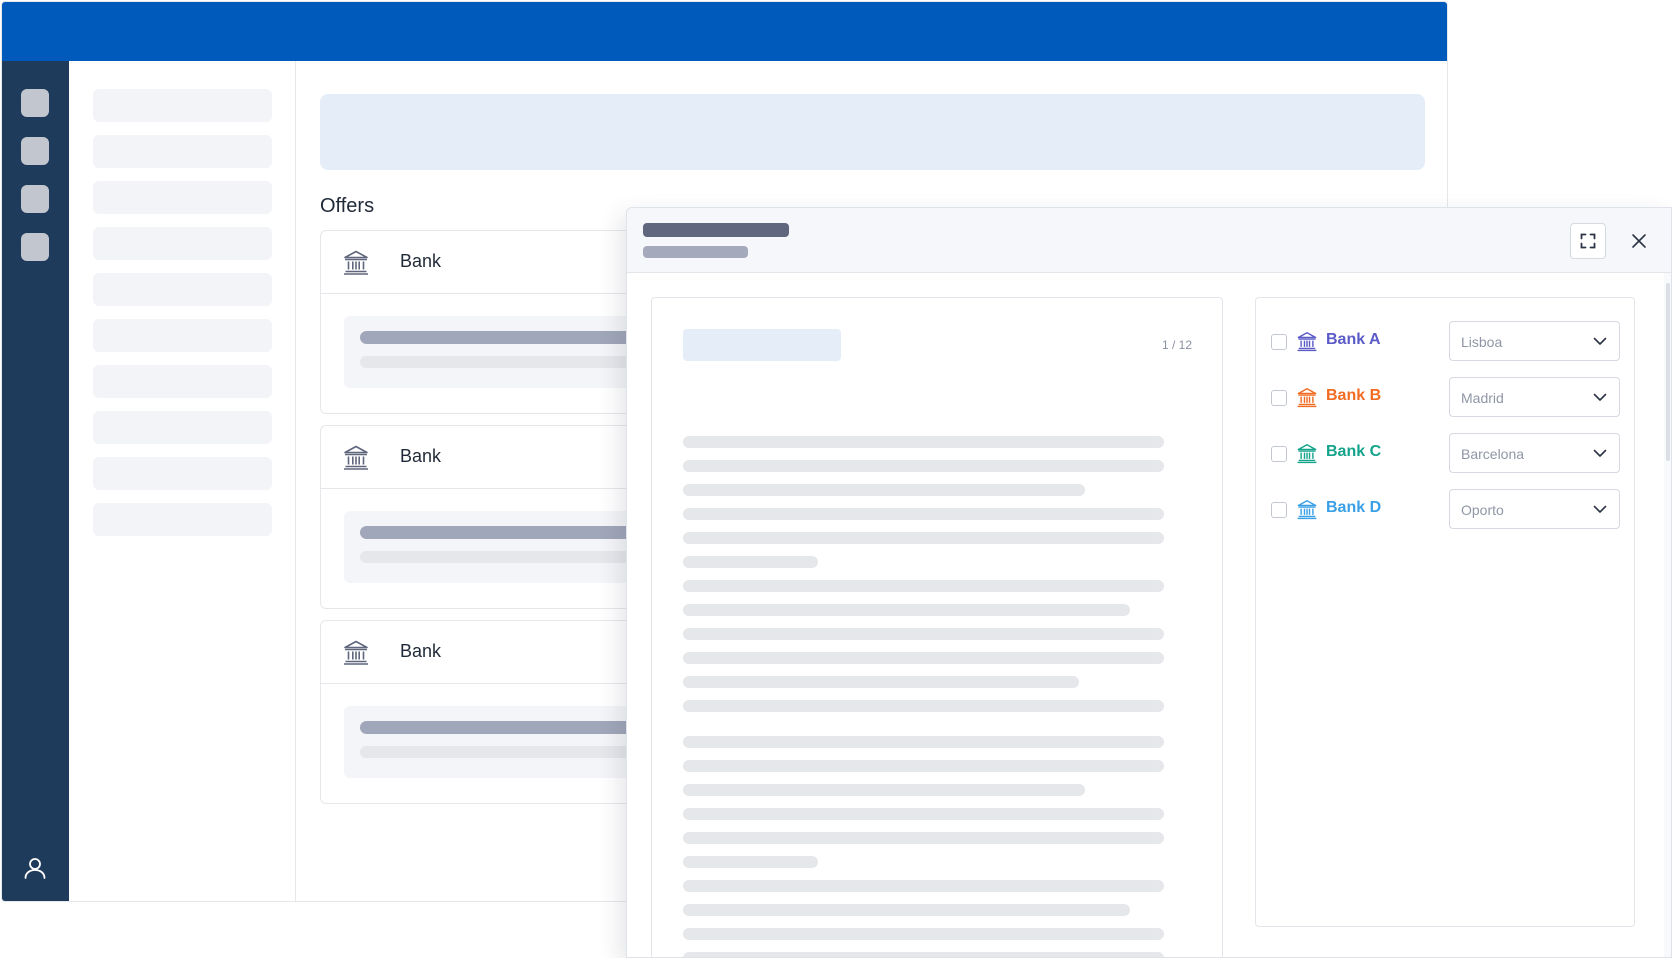 Image resolution: width=1672 pixels, height=958 pixels. Describe the element at coordinates (1279, 398) in the screenshot. I see `bank-b-checkbox` at that location.